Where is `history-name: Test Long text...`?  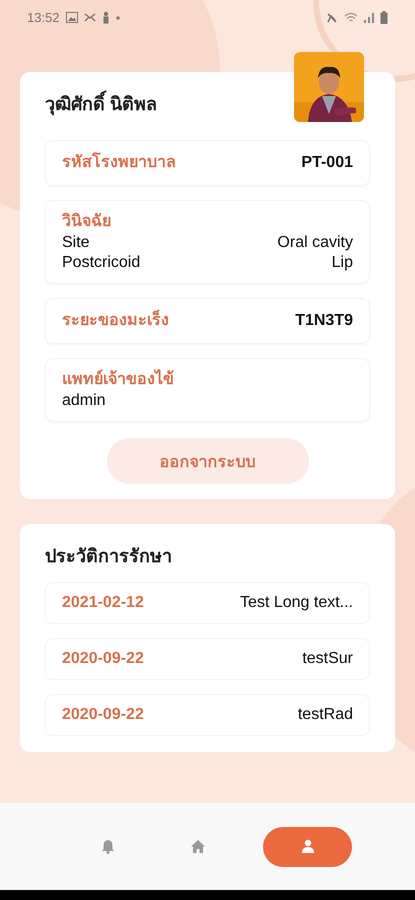
history-name: Test Long text... is located at coordinates (296, 603).